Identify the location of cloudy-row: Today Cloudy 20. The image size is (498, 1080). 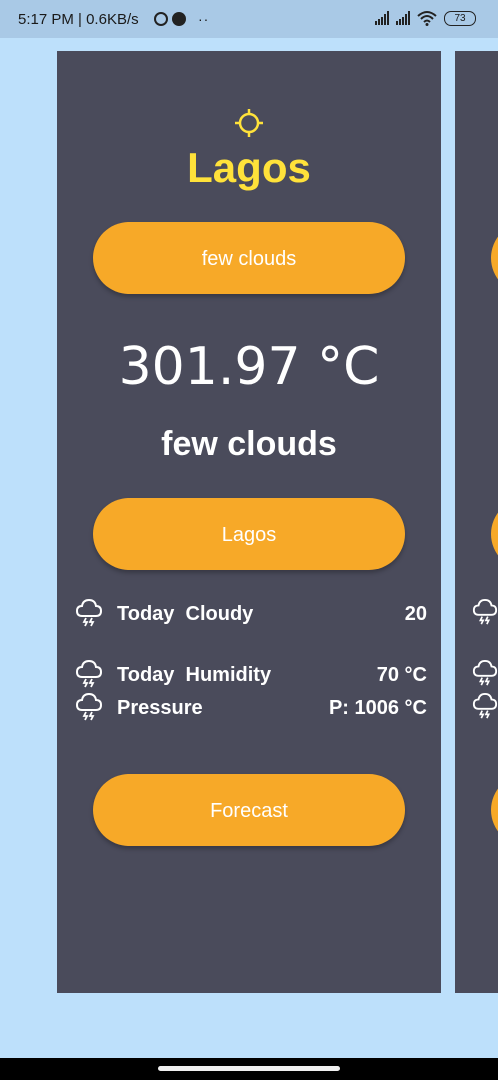
(251, 615).